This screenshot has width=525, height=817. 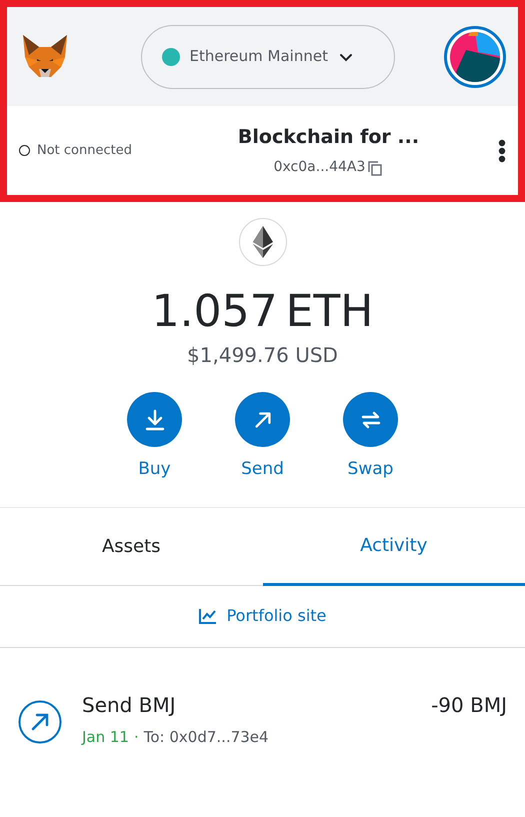 What do you see at coordinates (262, 242) in the screenshot?
I see `ethereum-icon` at bounding box center [262, 242].